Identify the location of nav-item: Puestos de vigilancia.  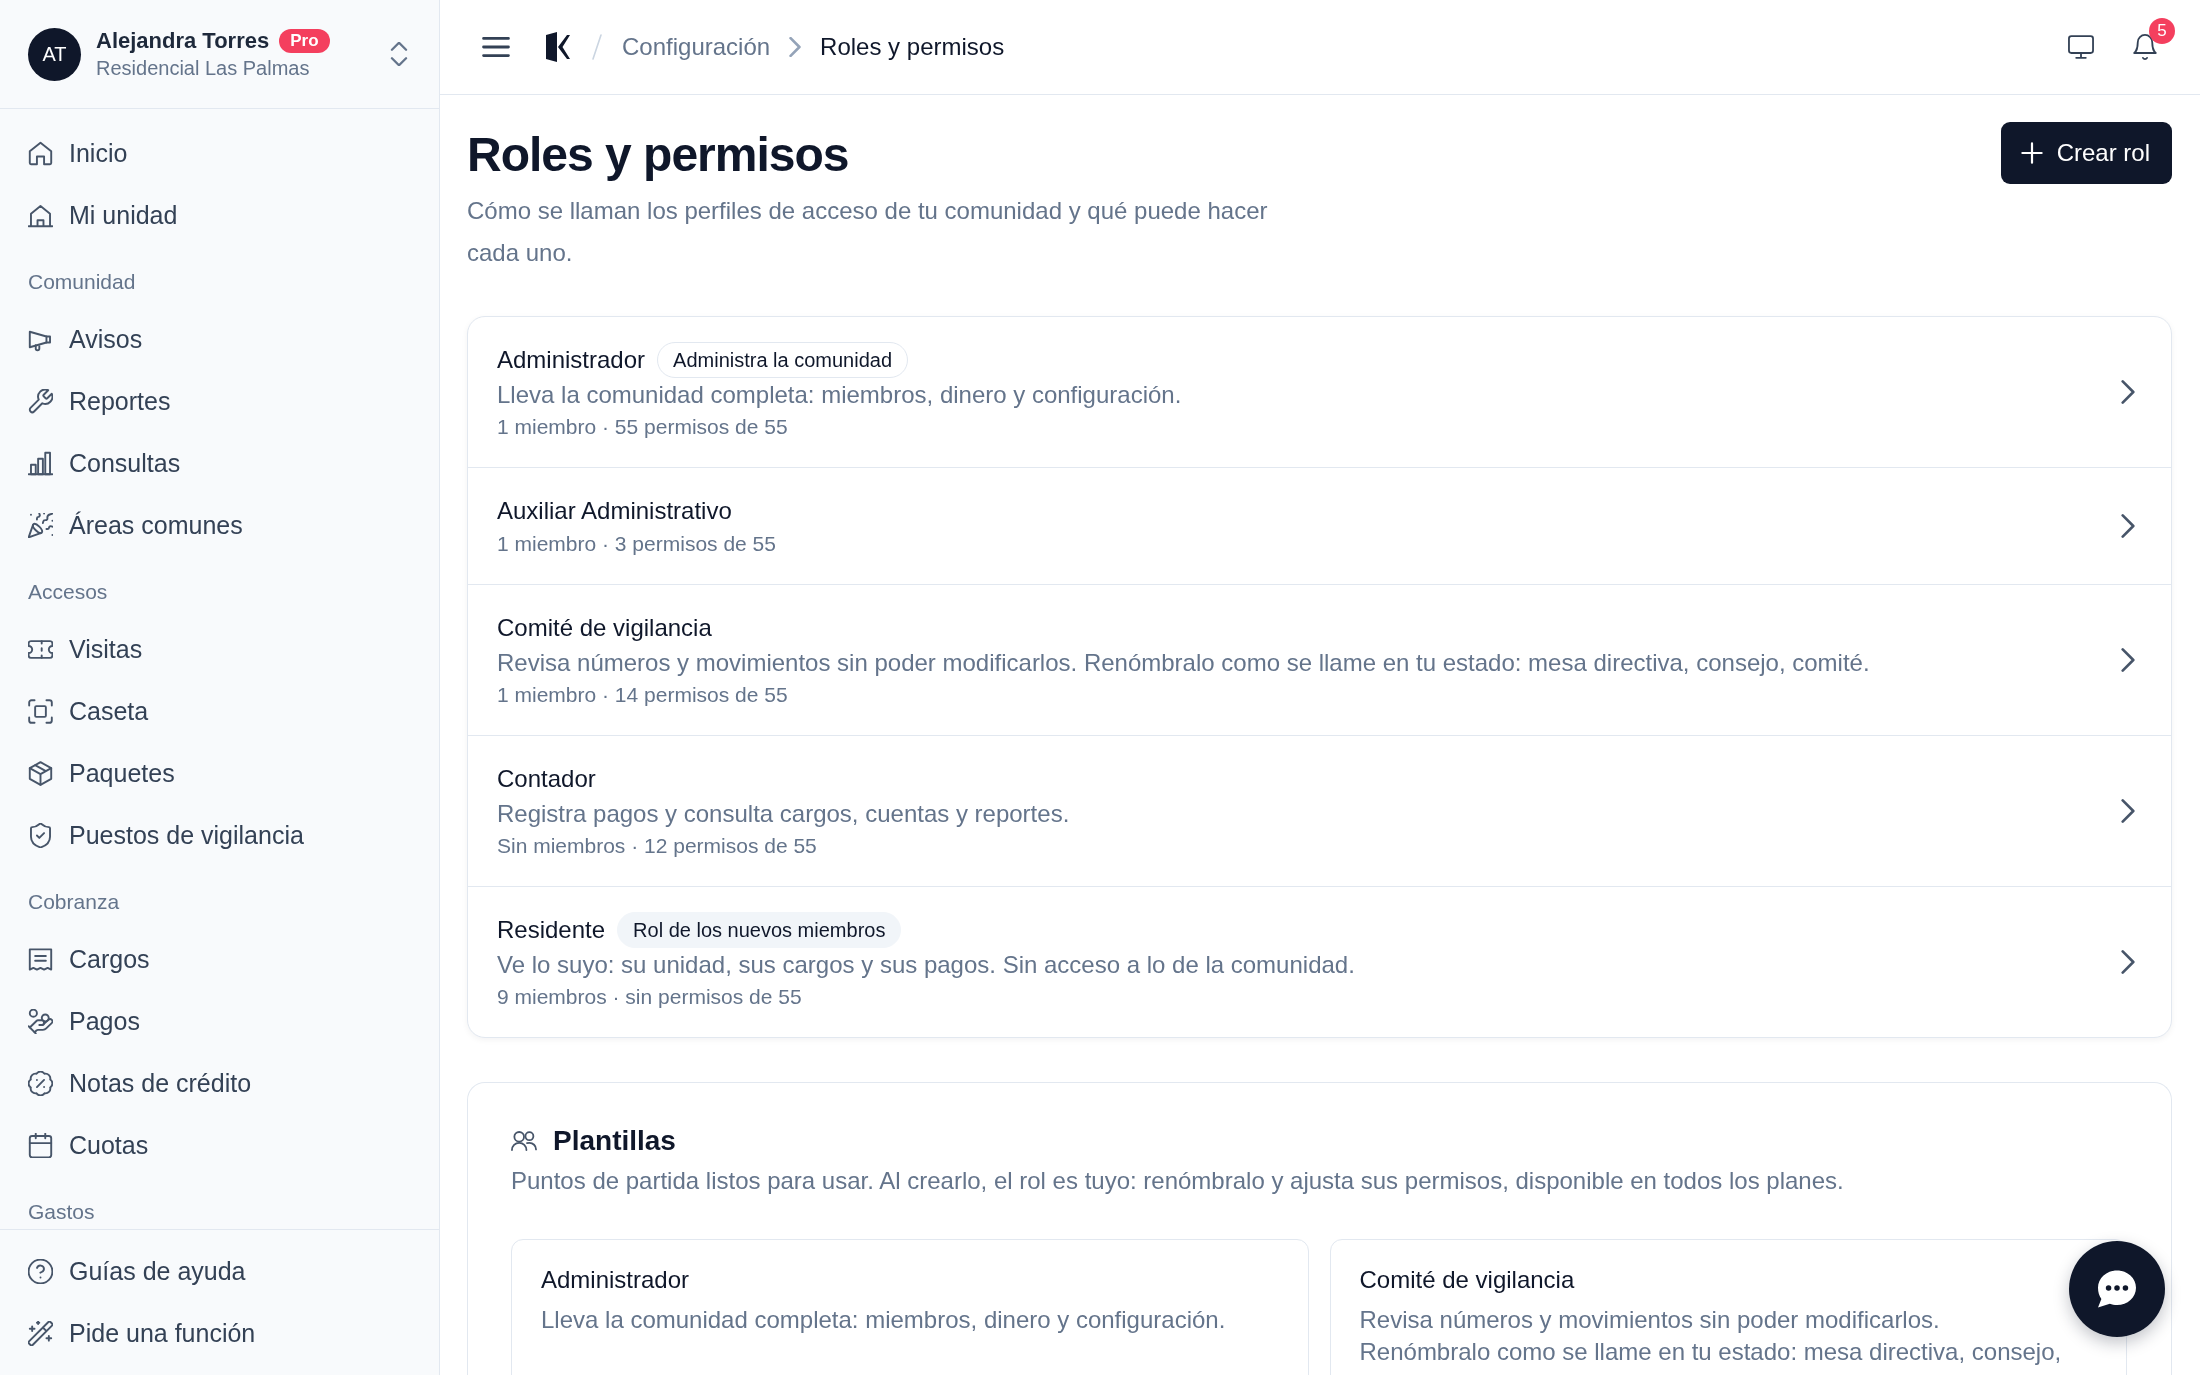
(219, 835).